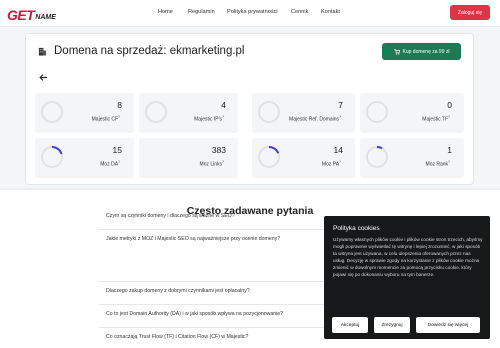 The image size is (500, 348). Describe the element at coordinates (392, 325) in the screenshot. I see `cookie-reject-button: Zrezygnuj` at that location.